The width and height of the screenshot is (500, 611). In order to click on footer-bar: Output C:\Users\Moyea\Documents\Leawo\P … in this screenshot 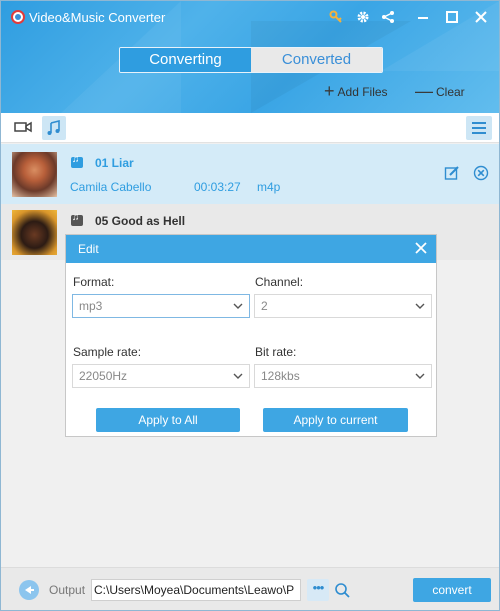, I will do `click(250, 588)`.